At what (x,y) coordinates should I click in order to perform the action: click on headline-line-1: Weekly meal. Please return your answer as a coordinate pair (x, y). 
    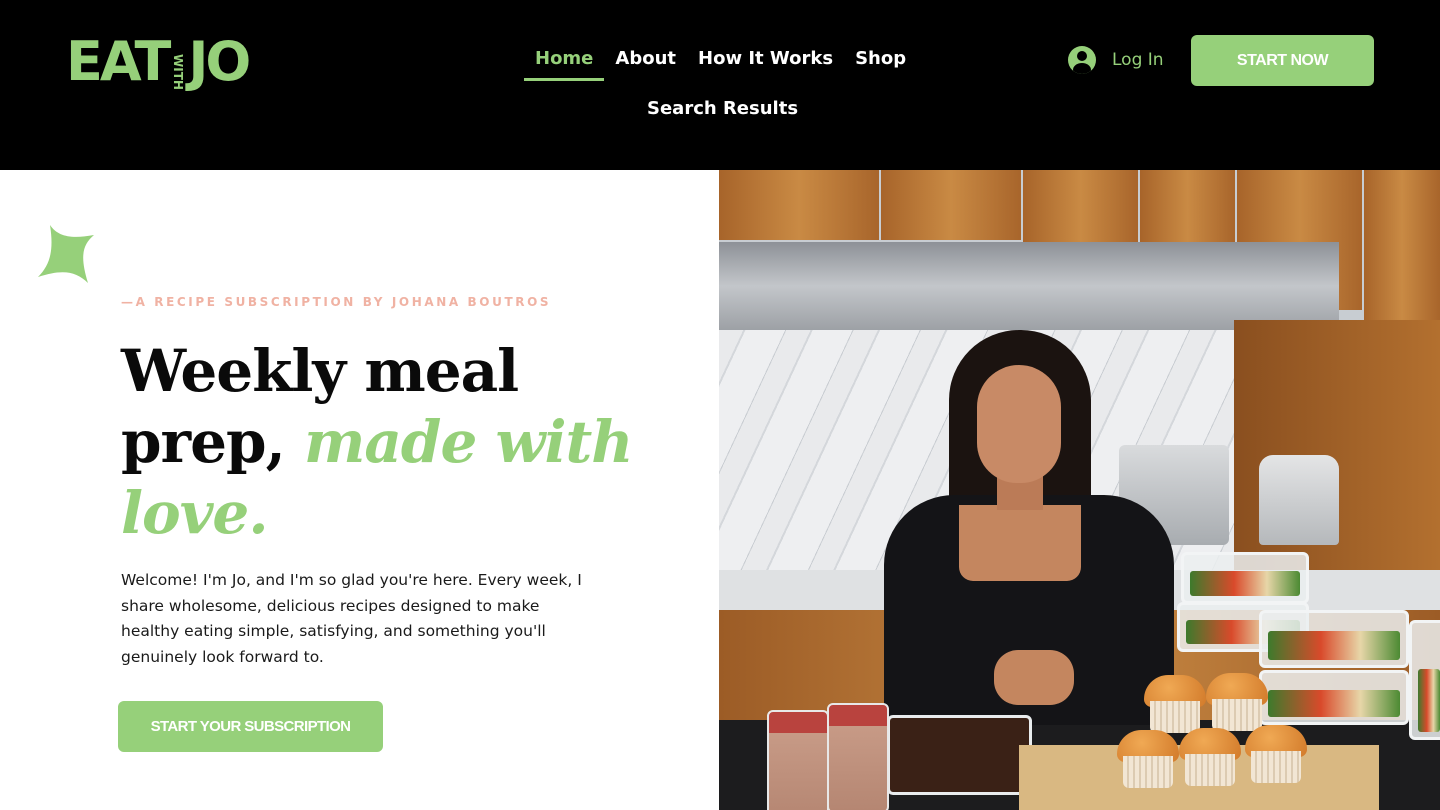
    Looking at the image, I should click on (320, 371).